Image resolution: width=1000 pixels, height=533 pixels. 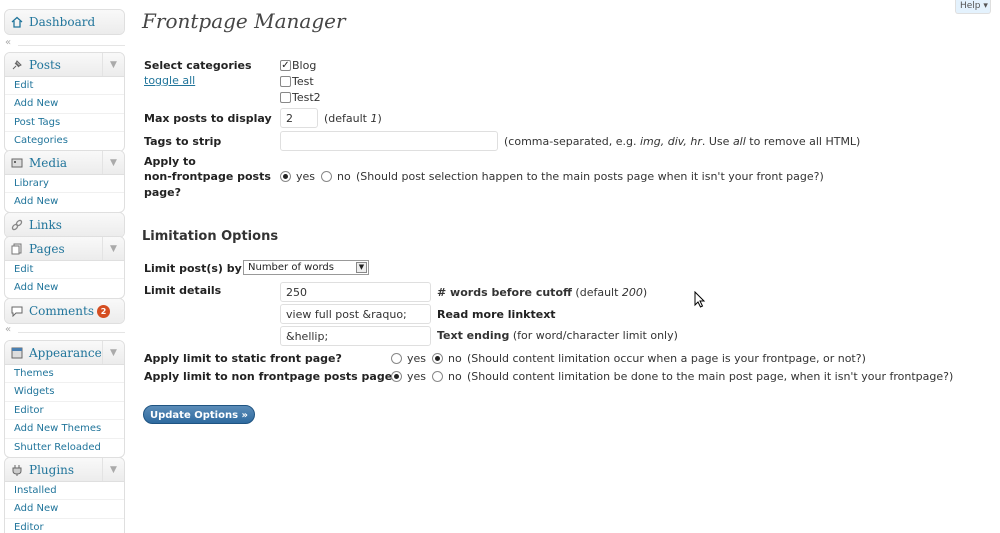 What do you see at coordinates (496, 314) in the screenshot?
I see `read-more-label: Read more linktext` at bounding box center [496, 314].